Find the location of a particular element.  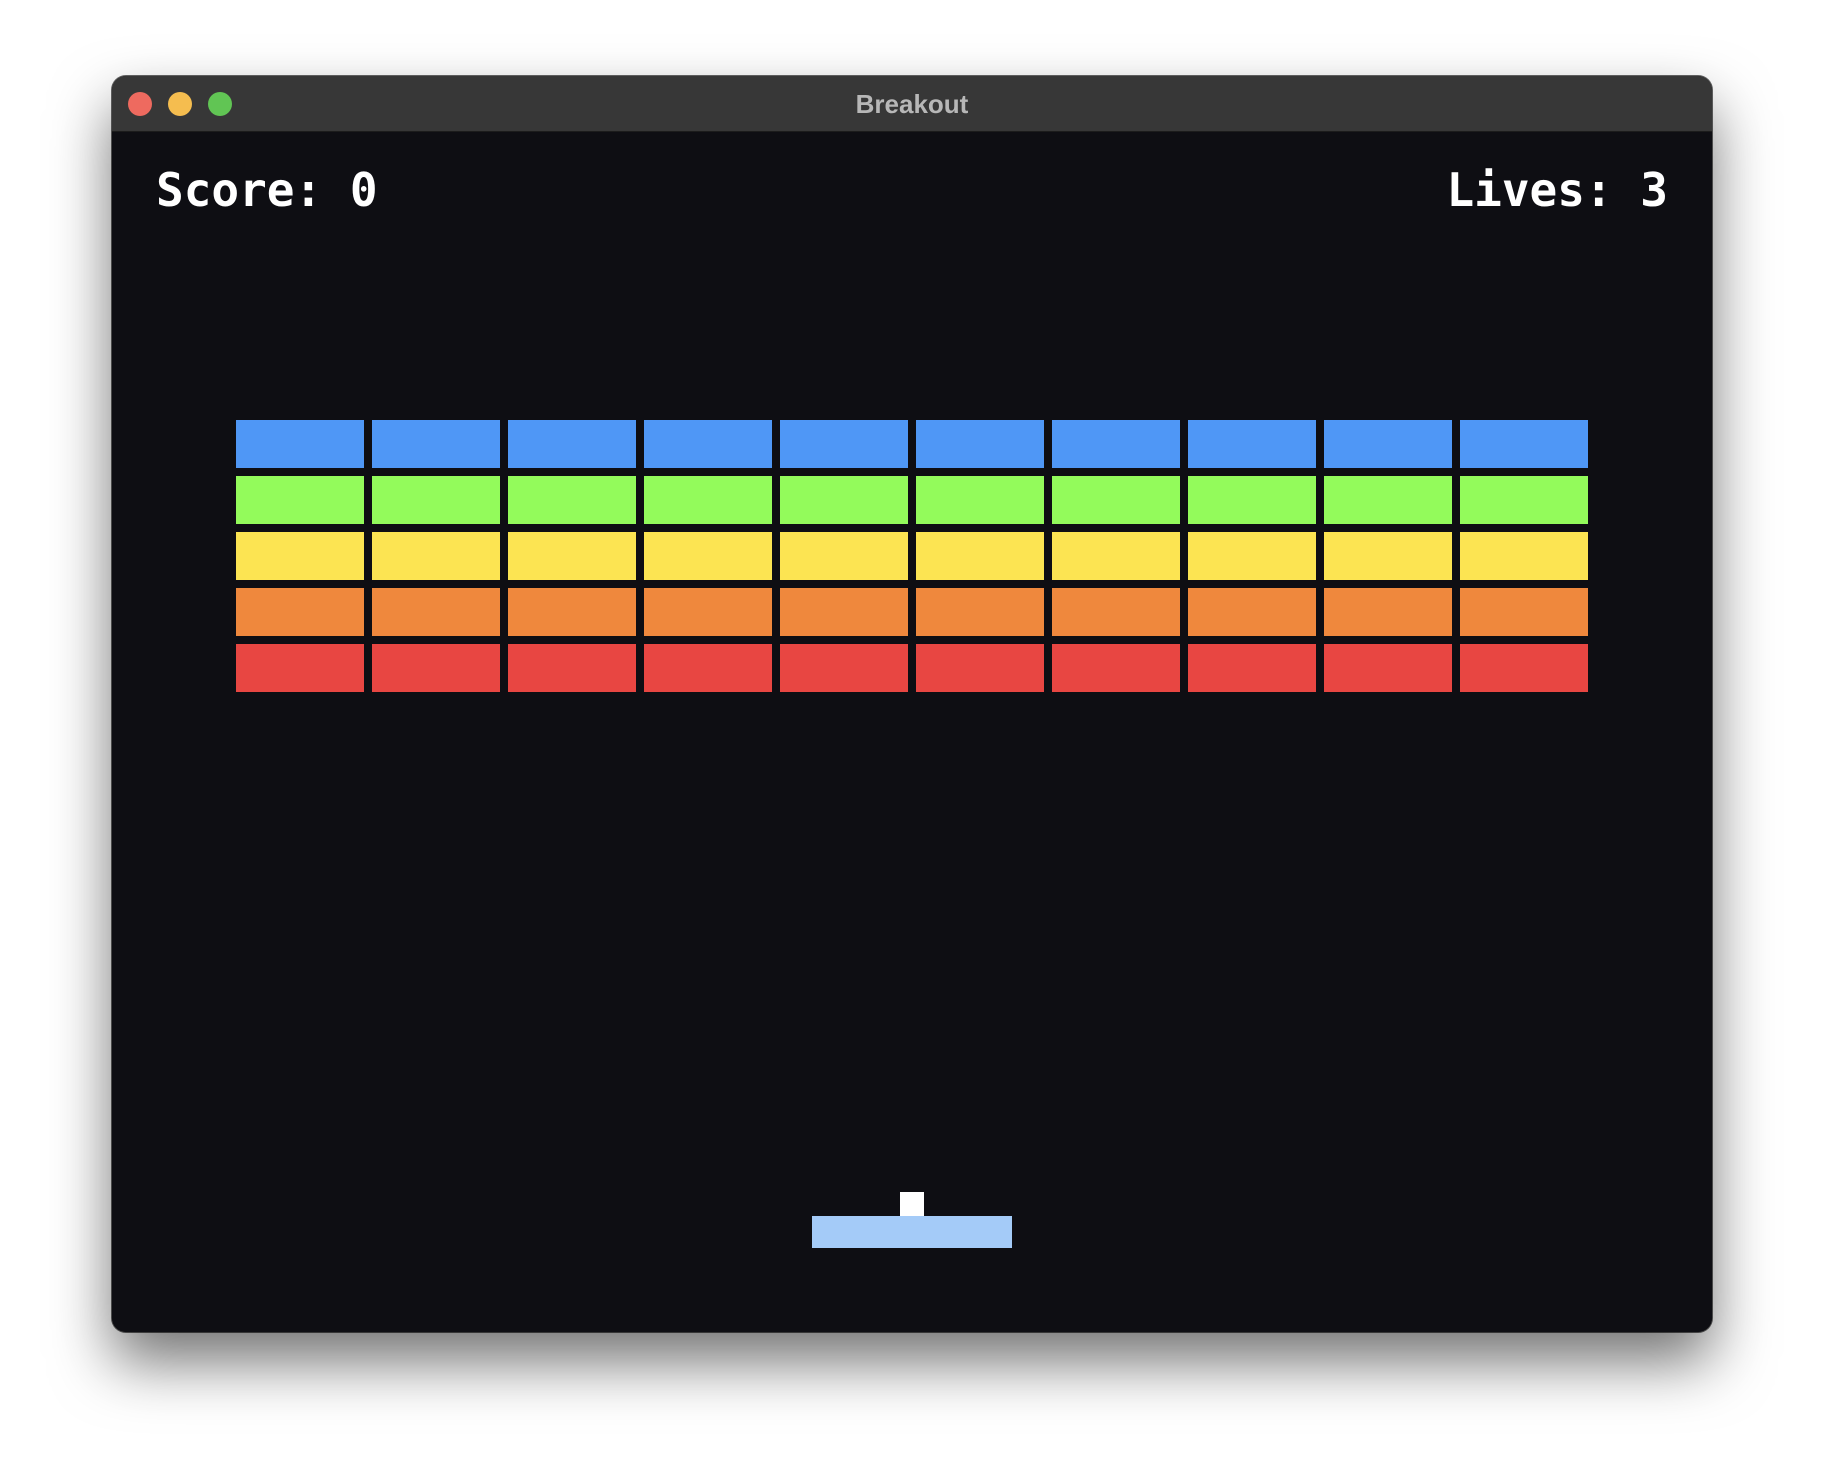

window-title: Breakout is located at coordinates (912, 104).